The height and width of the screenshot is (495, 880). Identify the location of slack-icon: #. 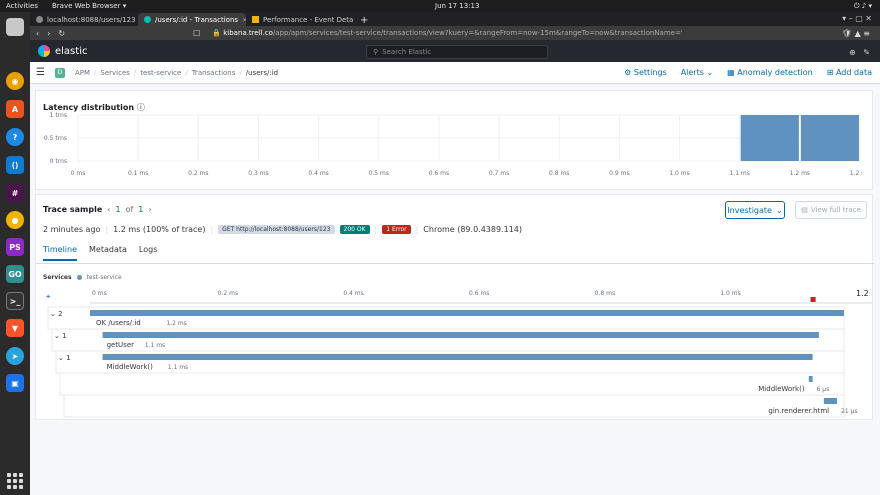
(15, 193).